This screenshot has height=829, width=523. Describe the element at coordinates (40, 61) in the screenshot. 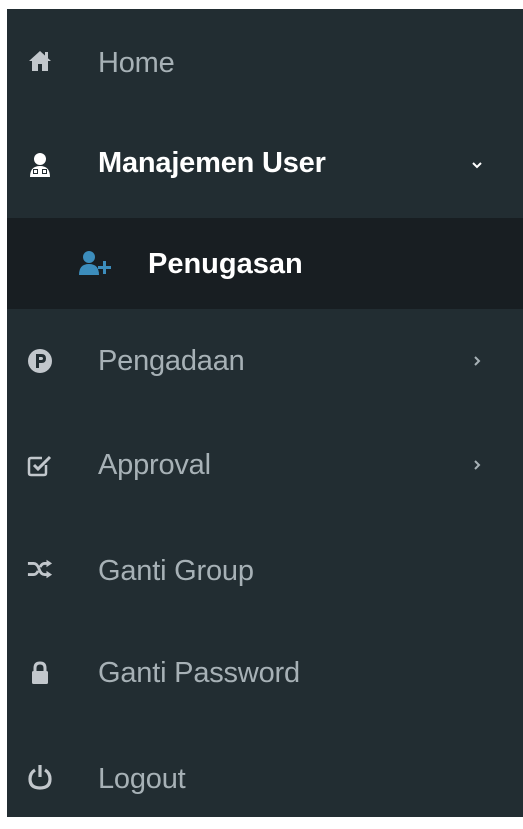

I see `home-icon` at that location.